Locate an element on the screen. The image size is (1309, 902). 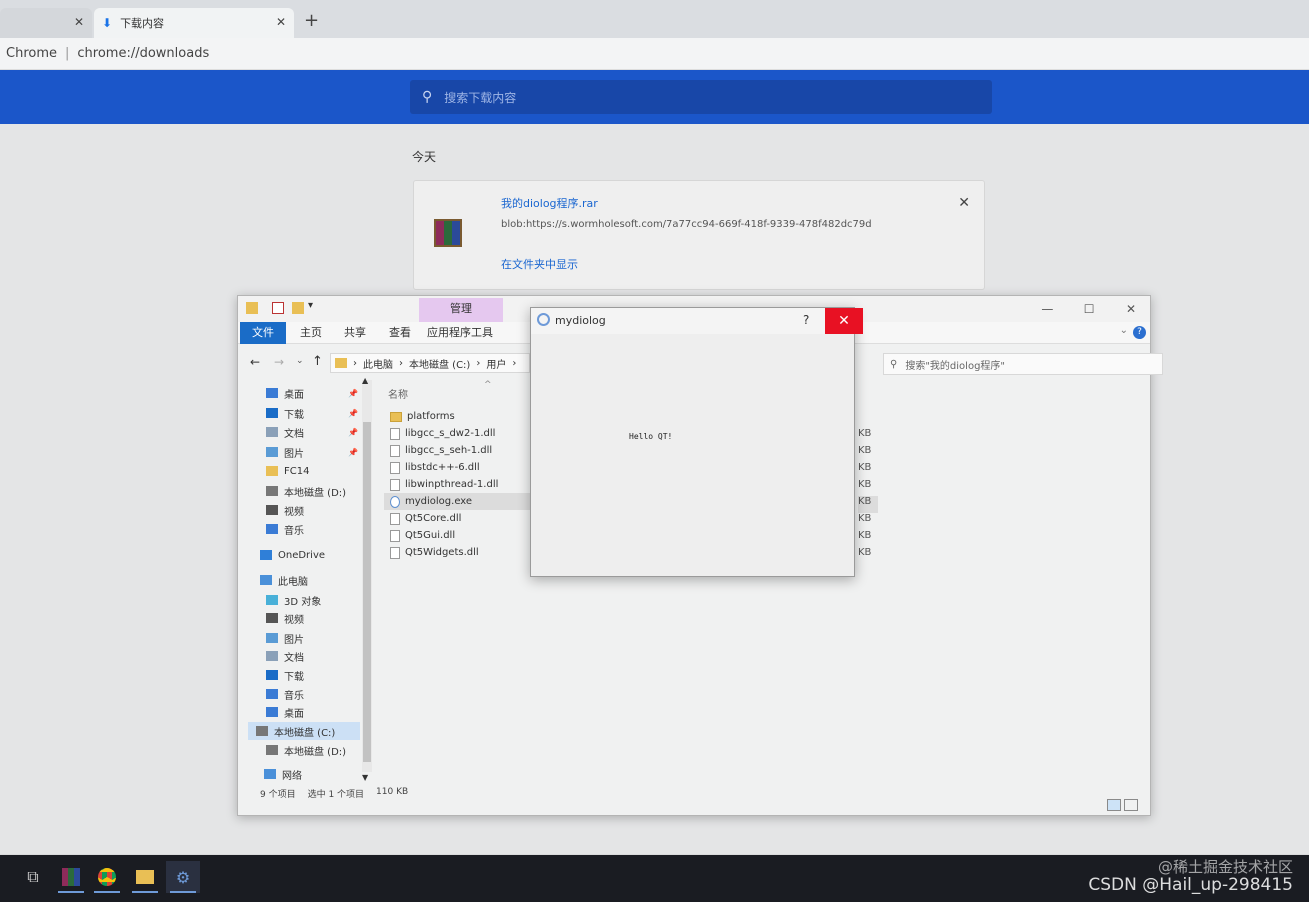
minimize-button: — is located at coordinates (1047, 309).